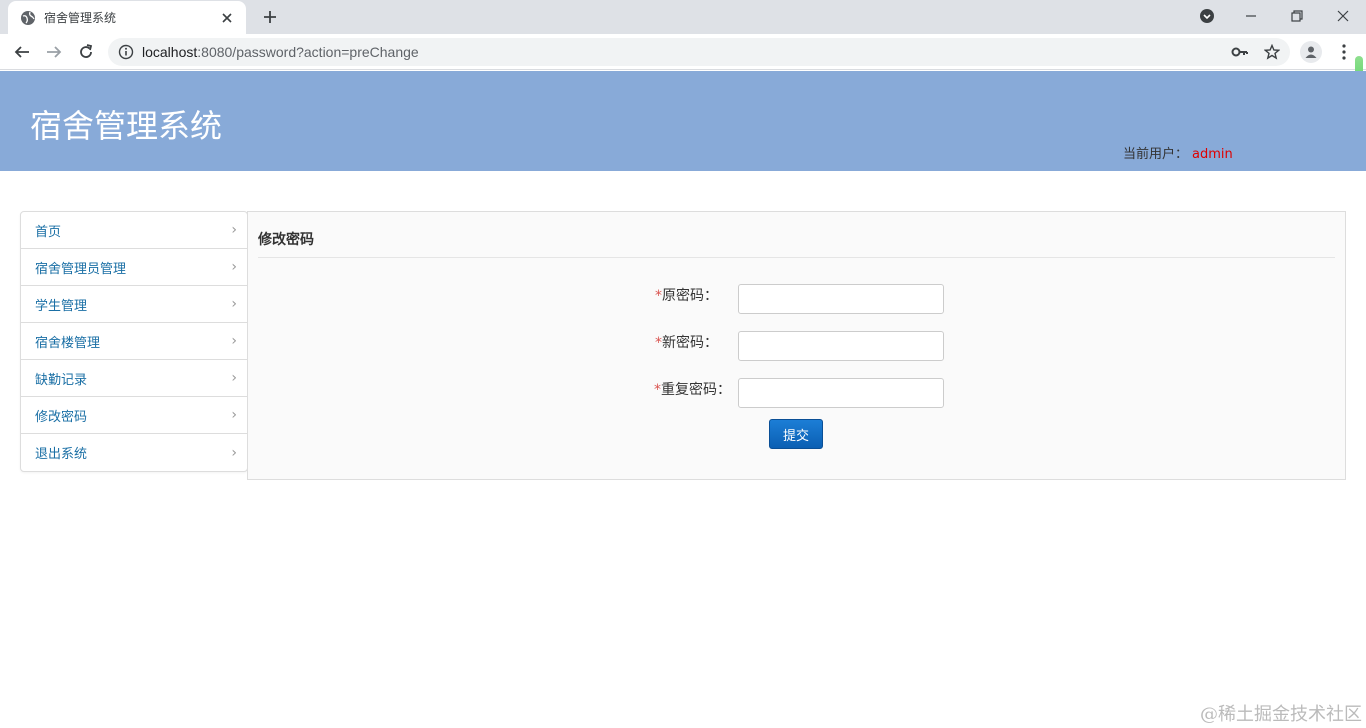 Image resolution: width=1366 pixels, height=728 pixels. Describe the element at coordinates (686, 343) in the screenshot. I see `new-password-label: *新密码：` at that location.